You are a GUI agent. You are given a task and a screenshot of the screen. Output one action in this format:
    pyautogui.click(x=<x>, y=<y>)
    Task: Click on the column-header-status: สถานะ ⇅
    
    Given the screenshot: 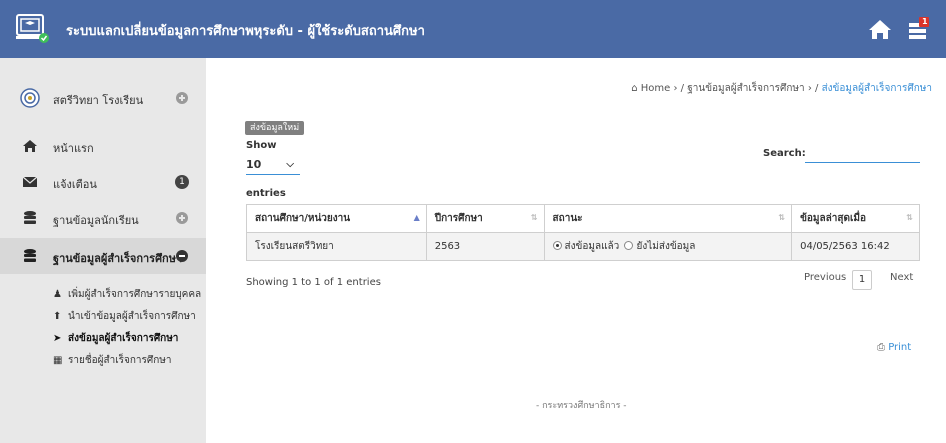 What is the action you would take?
    pyautogui.click(x=668, y=218)
    